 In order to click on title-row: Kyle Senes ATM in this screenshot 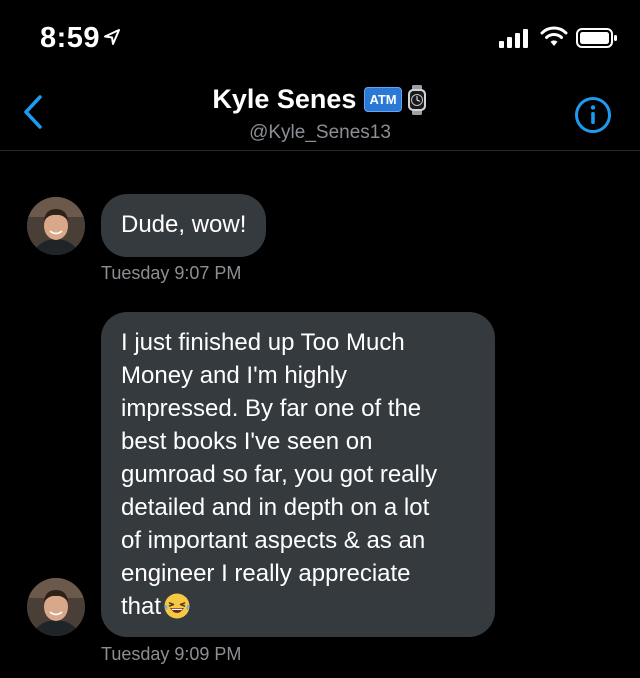, I will do `click(320, 99)`.